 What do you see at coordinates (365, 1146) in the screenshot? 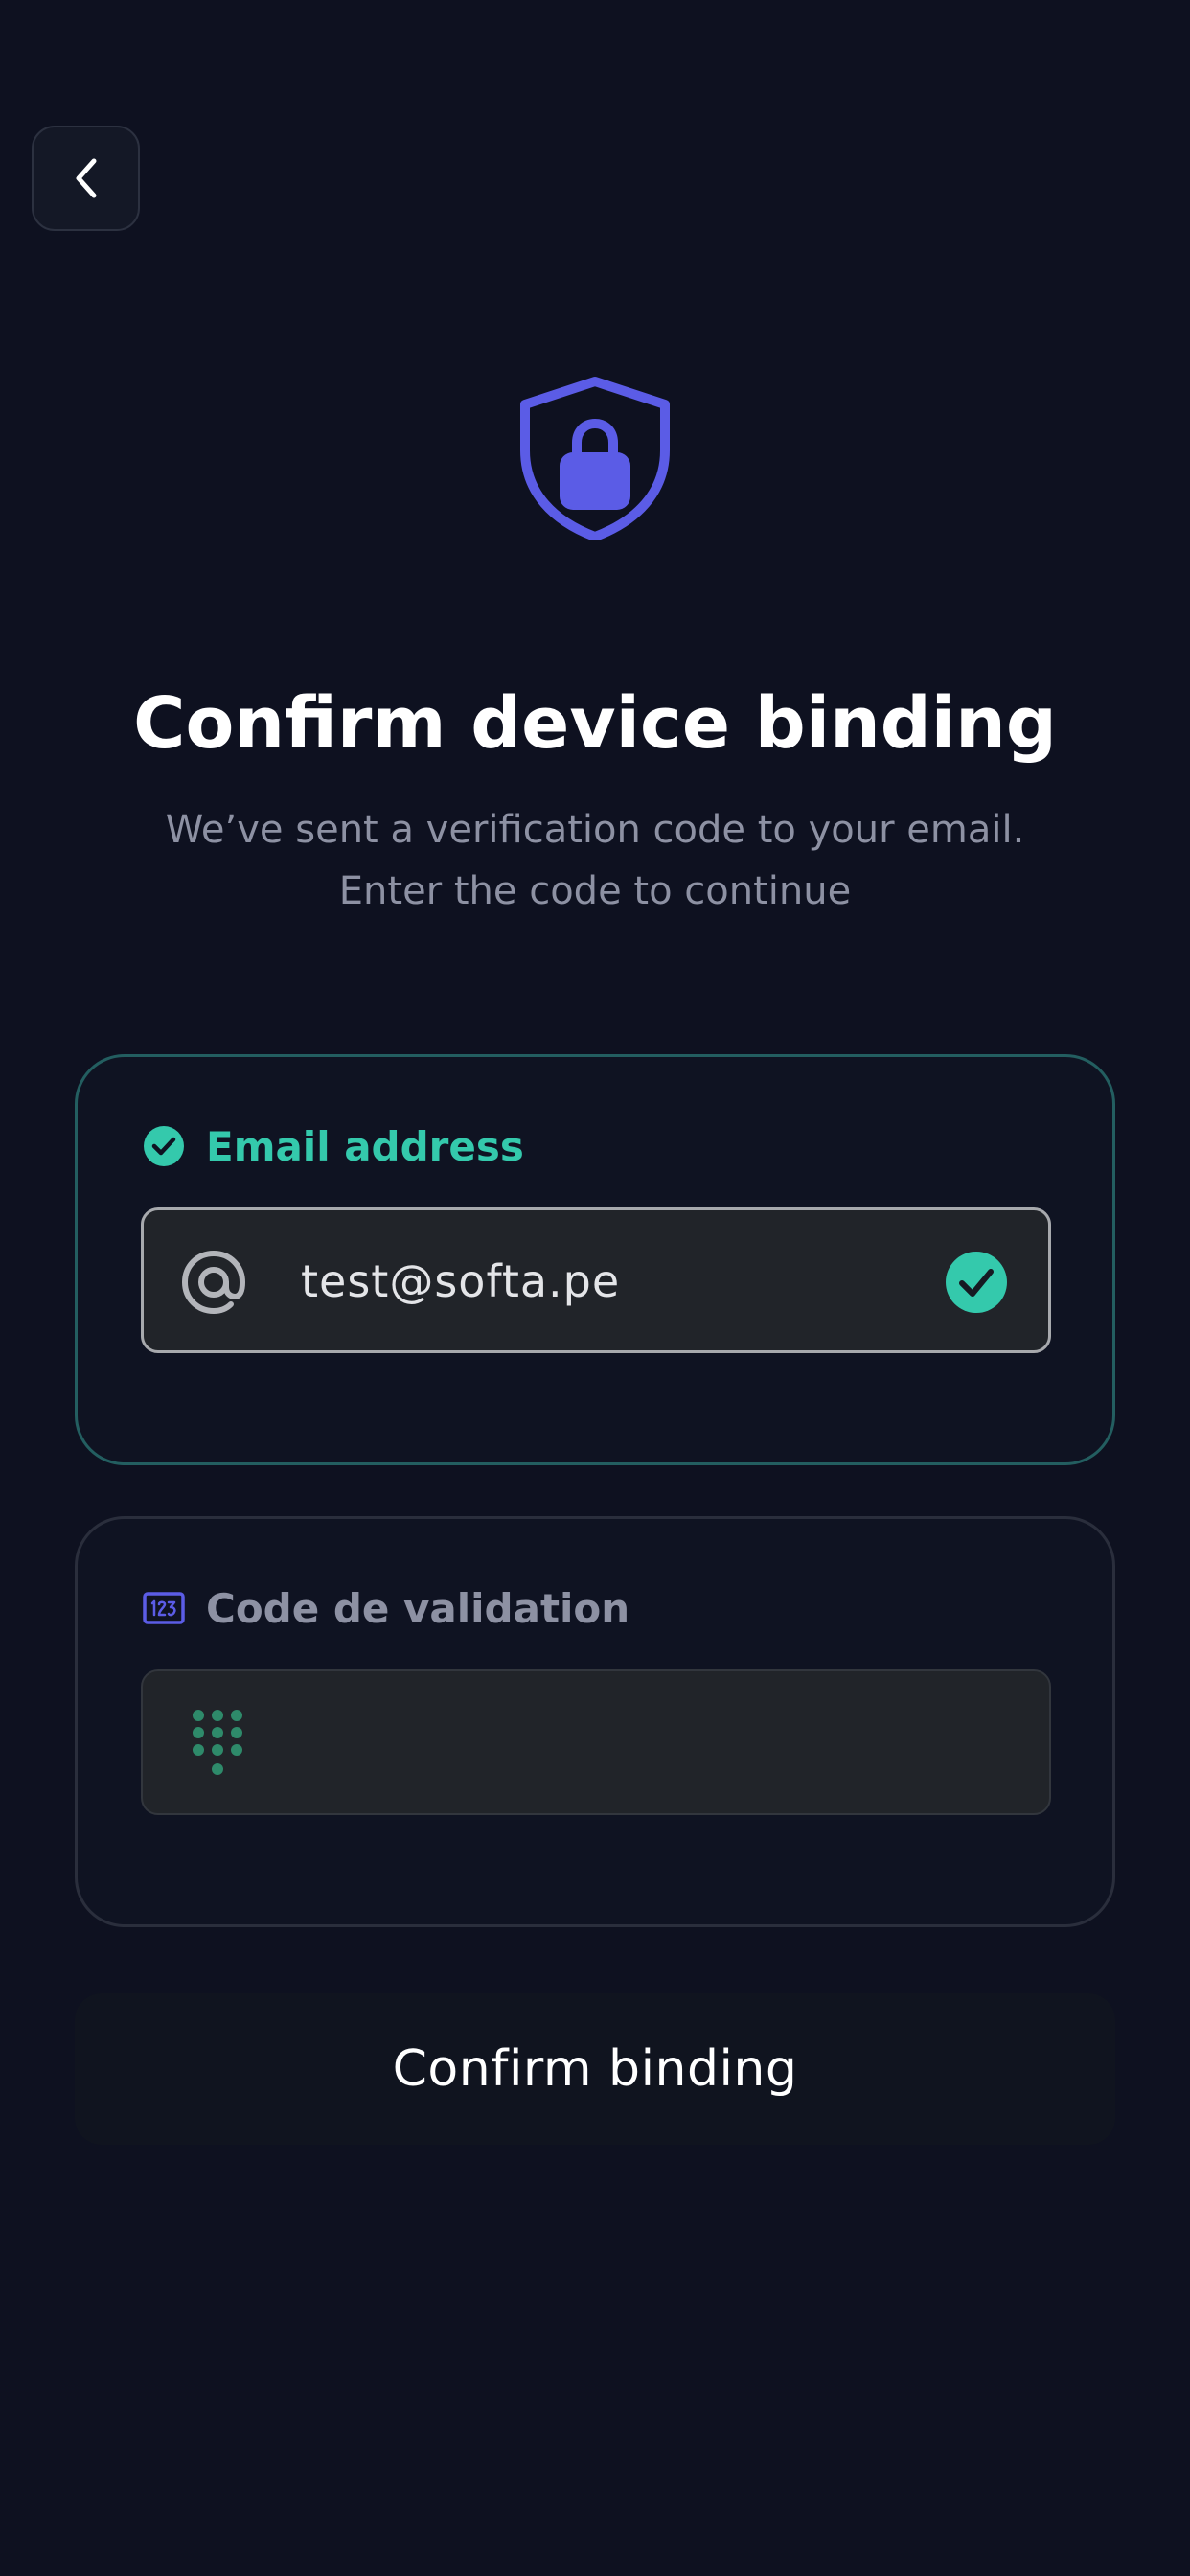
I see `email-label: Email address` at bounding box center [365, 1146].